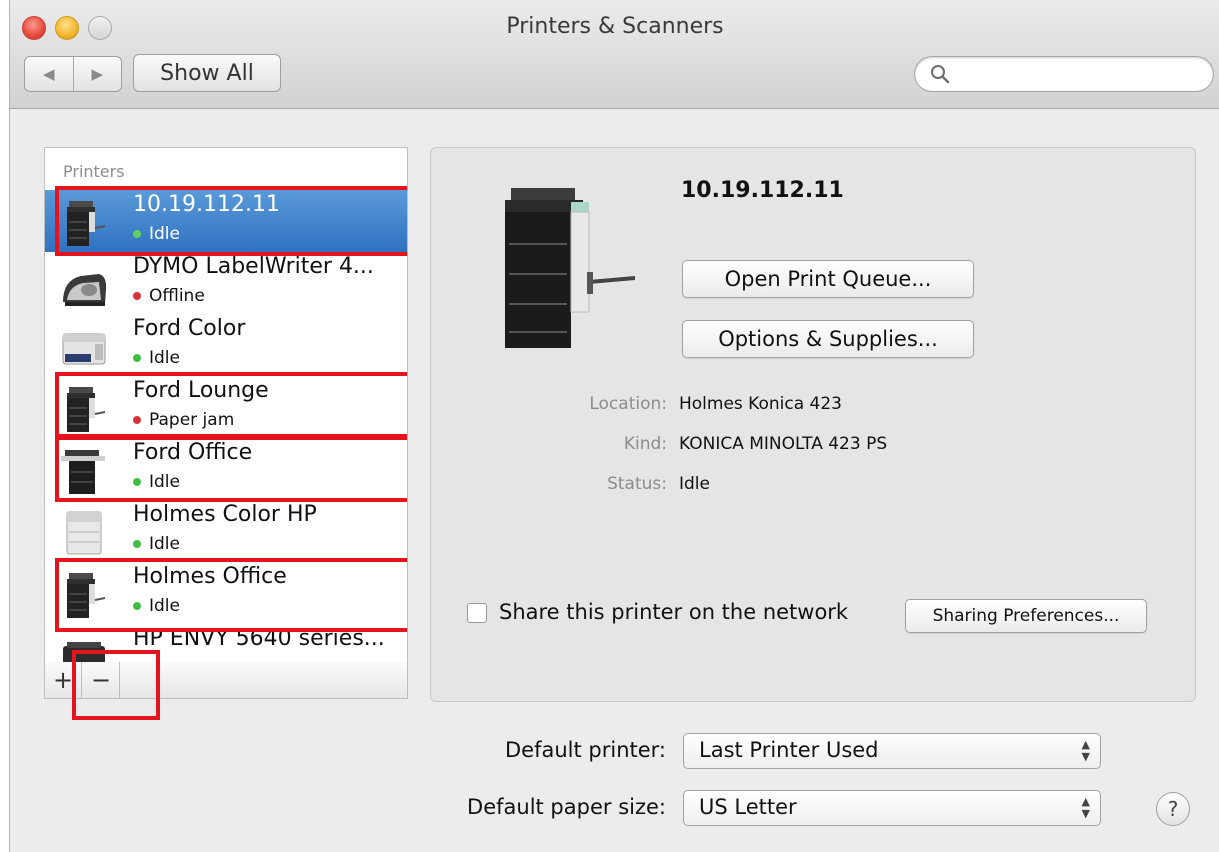 The width and height of the screenshot is (1219, 852). Describe the element at coordinates (614, 54) in the screenshot. I see `toolbar: Printers & Scanners ◀ ▶ Show All` at that location.